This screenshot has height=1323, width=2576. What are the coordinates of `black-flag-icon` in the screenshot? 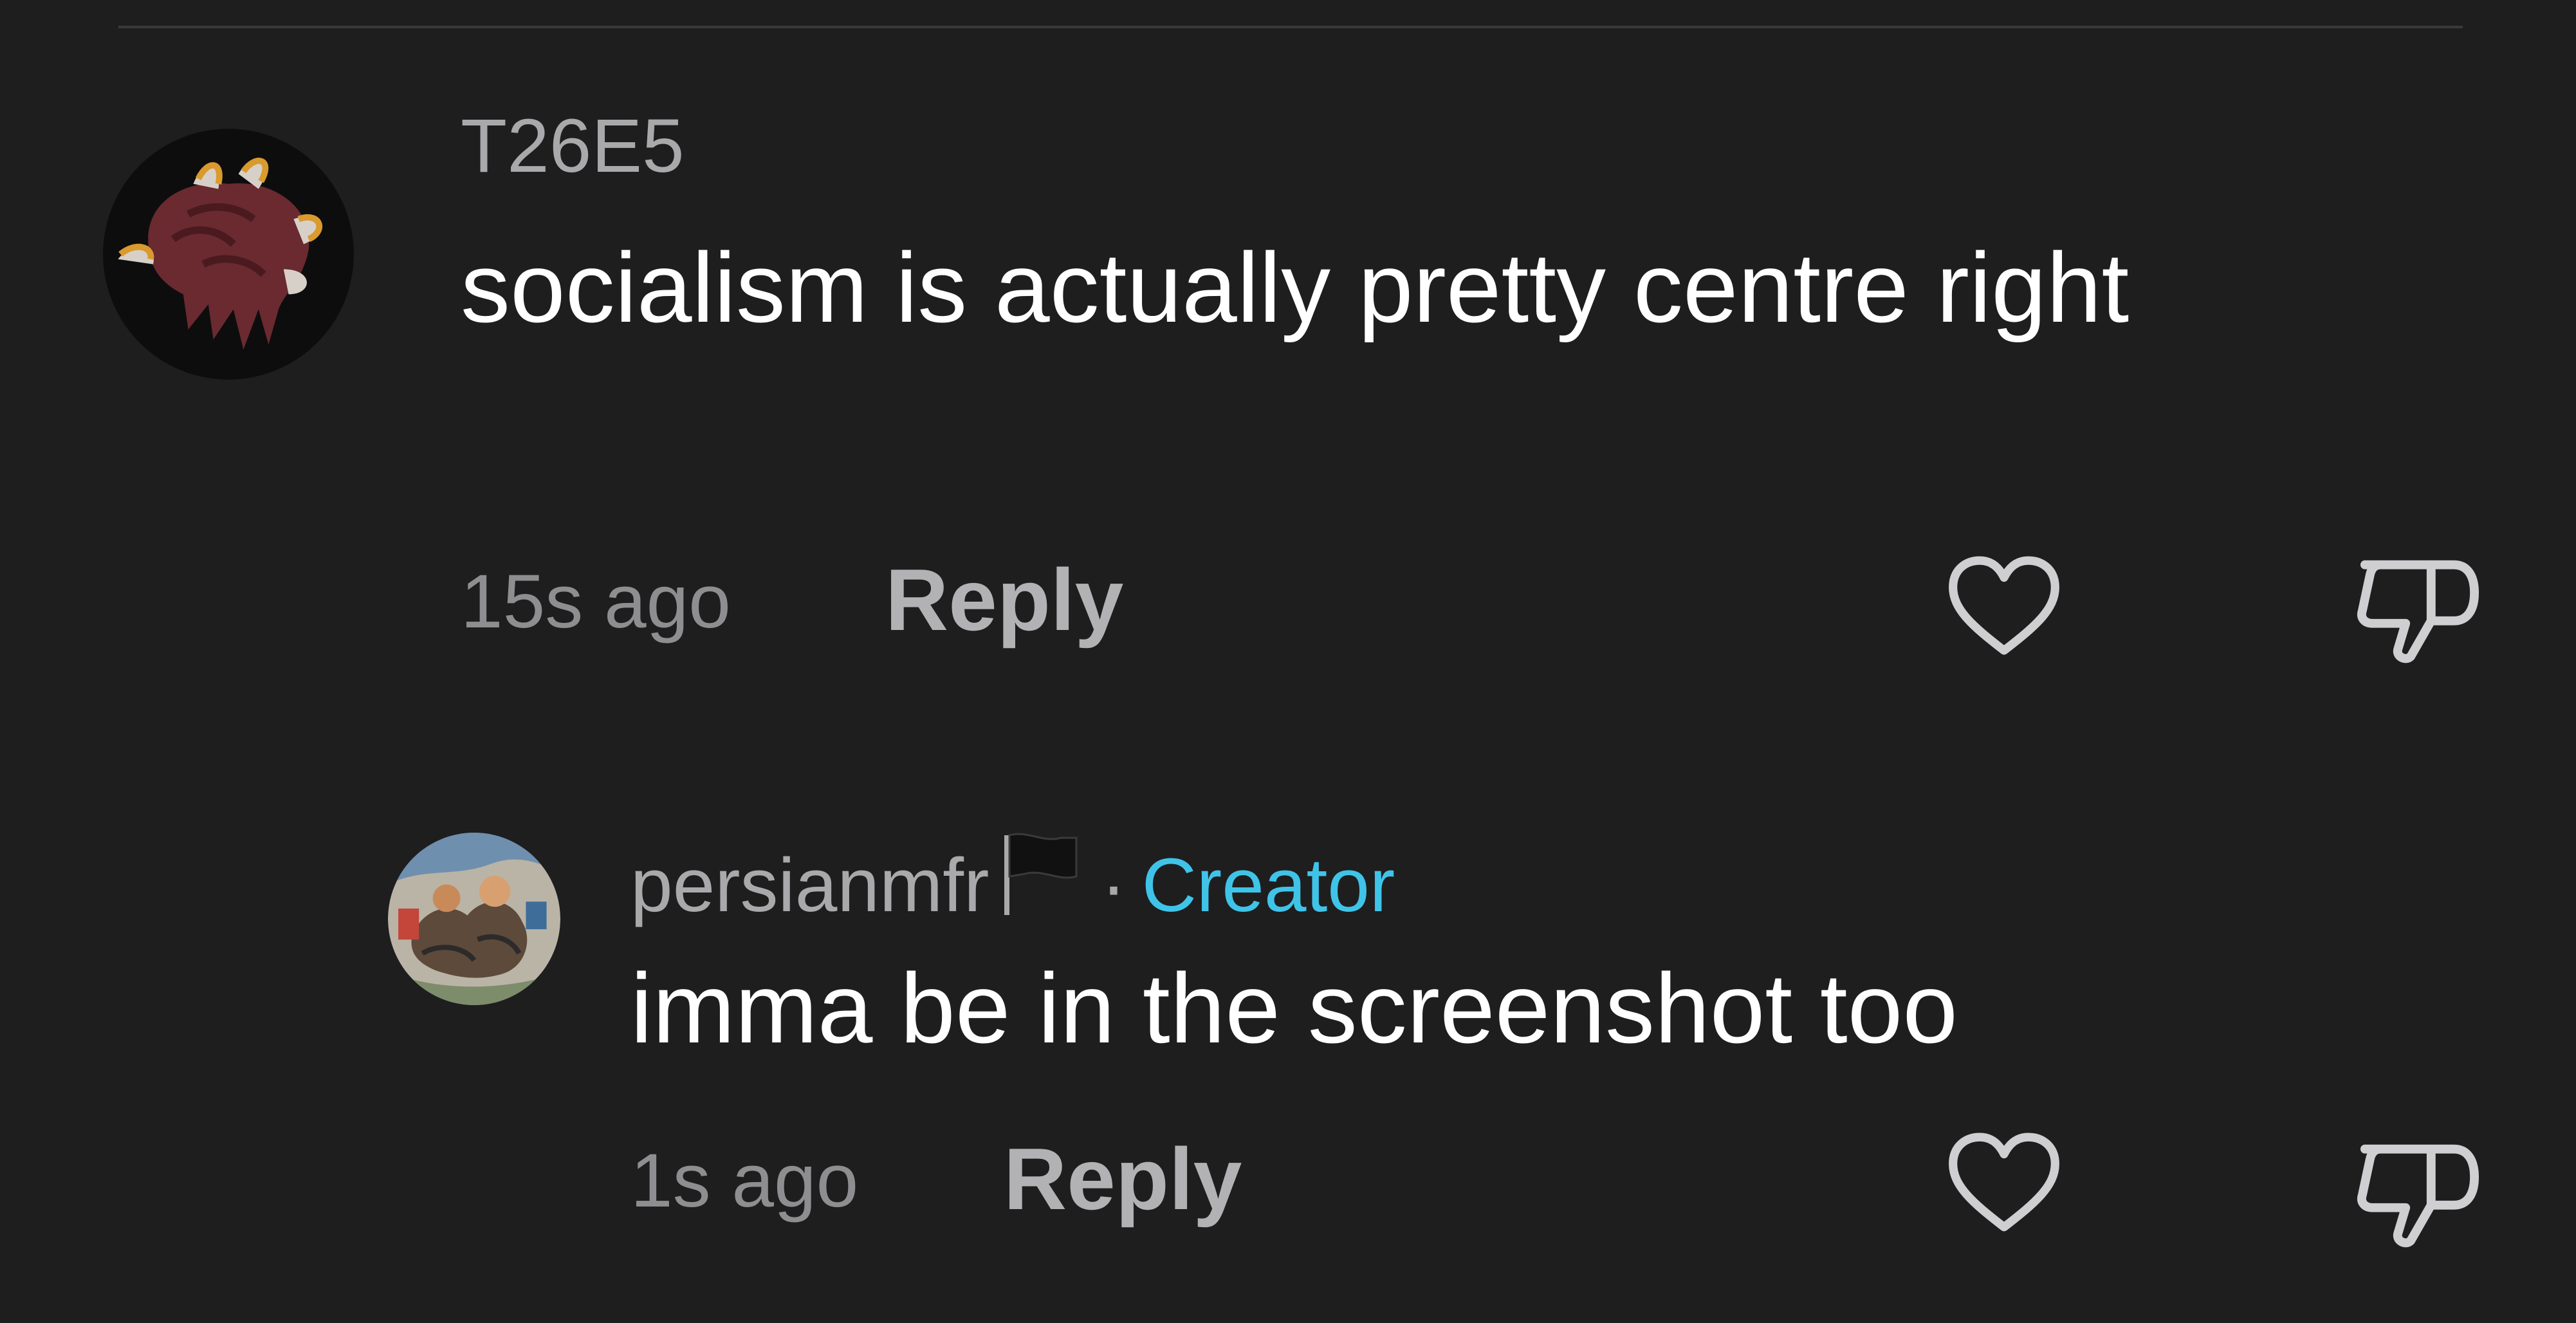 It's located at (1041, 879).